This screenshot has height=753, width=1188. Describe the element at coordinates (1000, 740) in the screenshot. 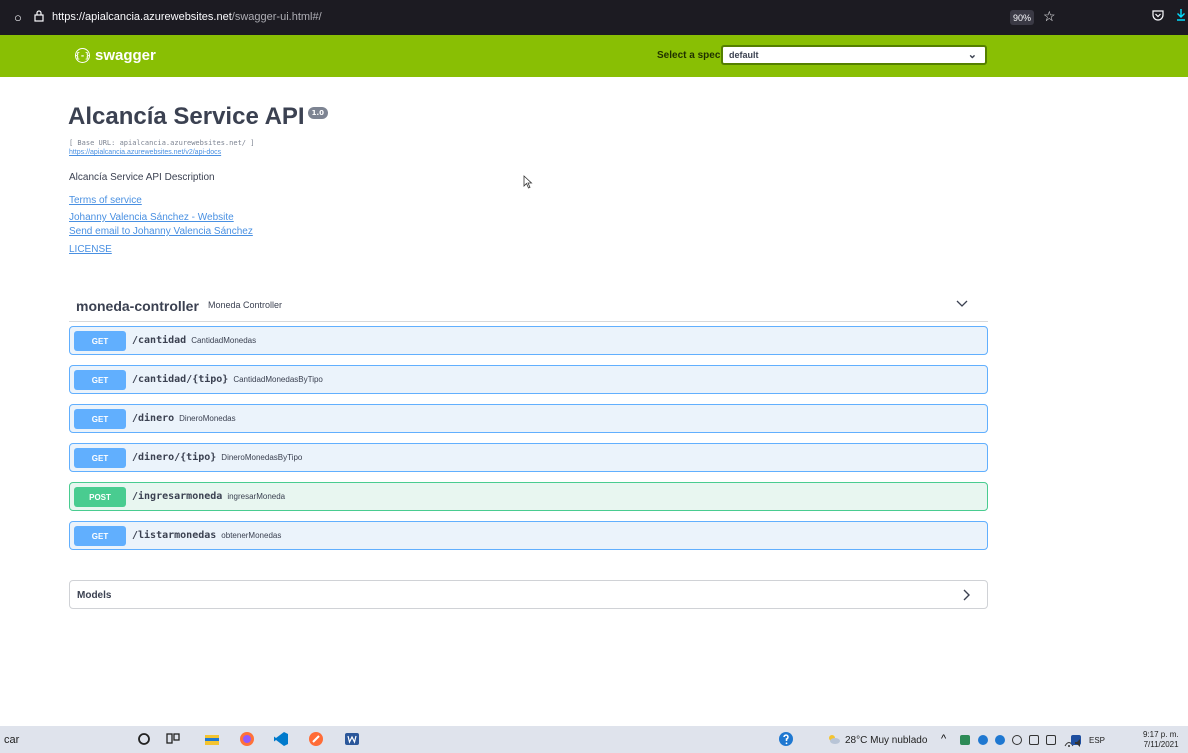

I see `onedrive-business-icon` at that location.